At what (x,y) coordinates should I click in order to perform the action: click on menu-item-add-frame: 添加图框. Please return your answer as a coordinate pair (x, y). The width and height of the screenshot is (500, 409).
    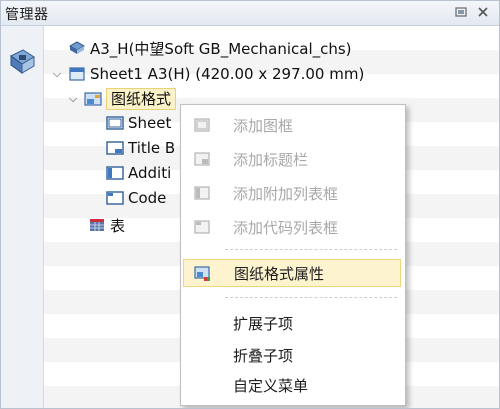
    Looking at the image, I should click on (292, 125).